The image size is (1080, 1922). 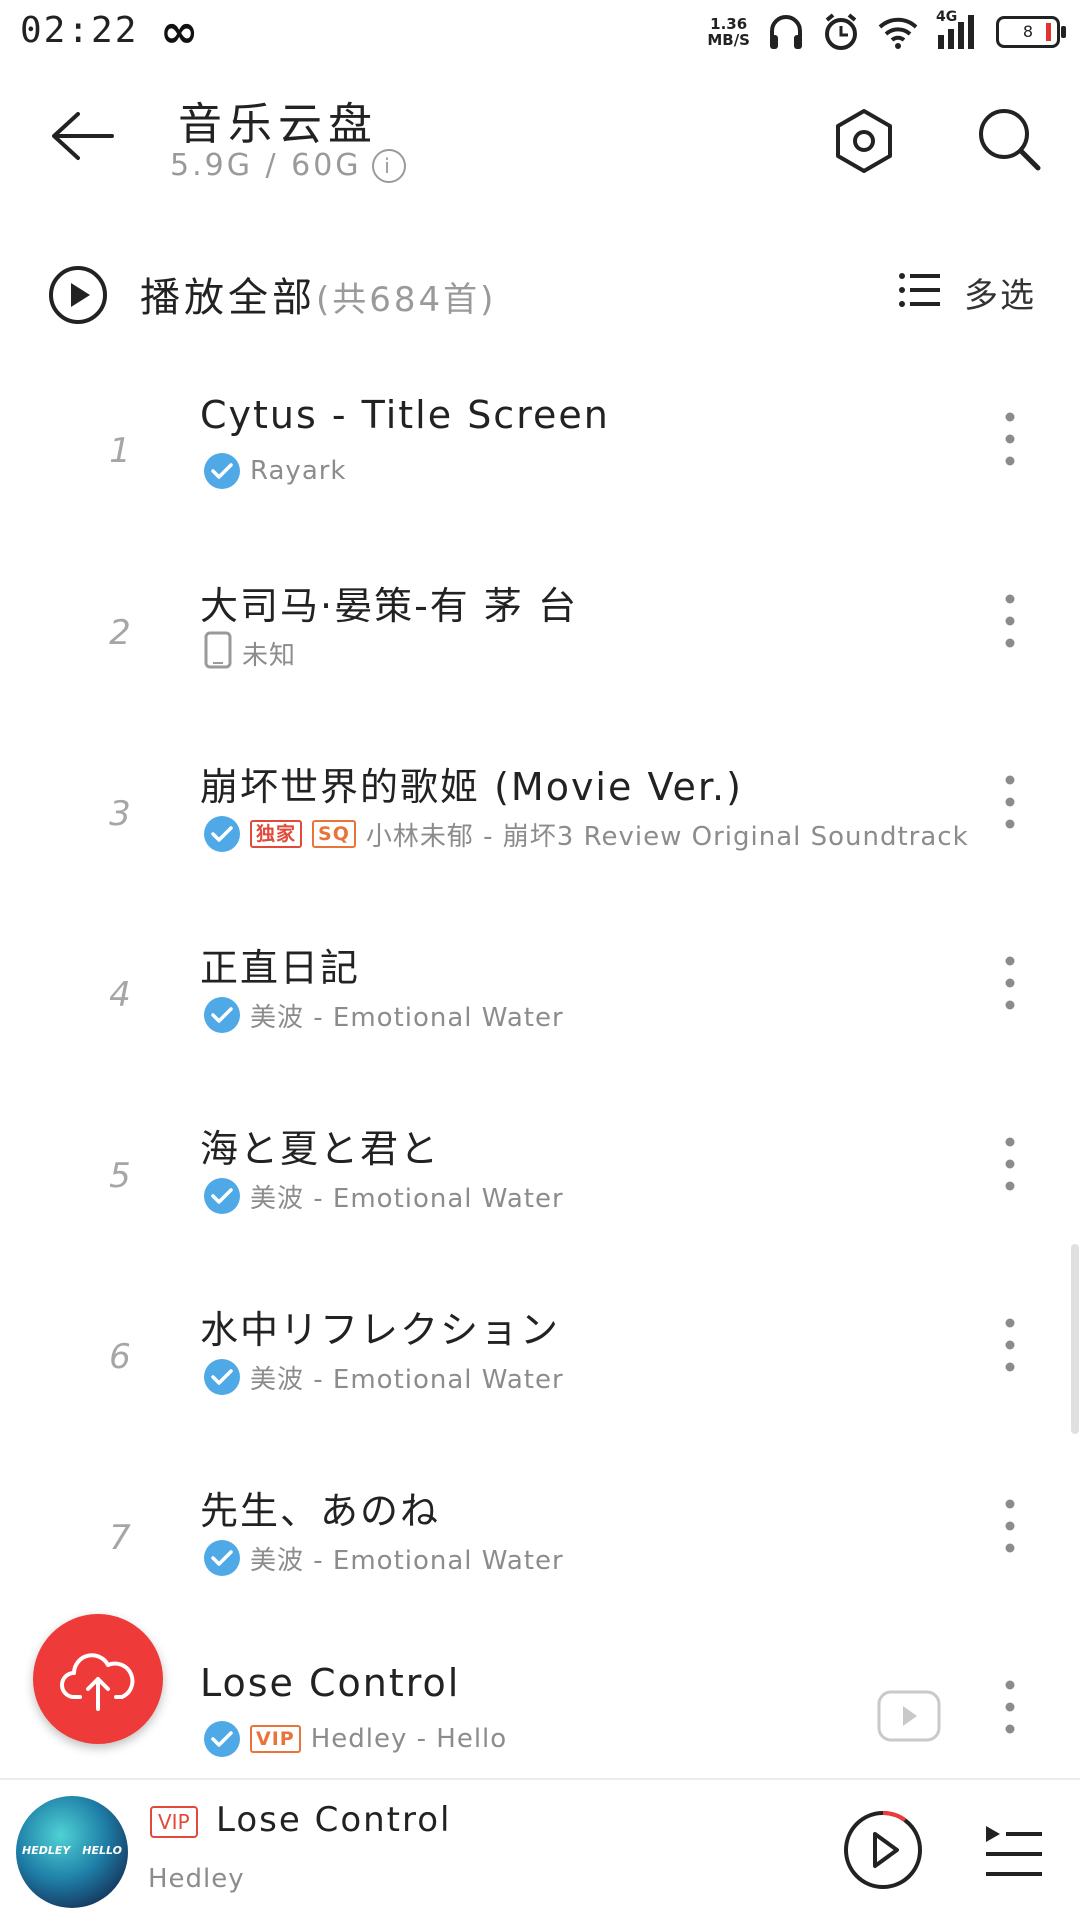 I want to click on alarm-icon, so click(x=841, y=31).